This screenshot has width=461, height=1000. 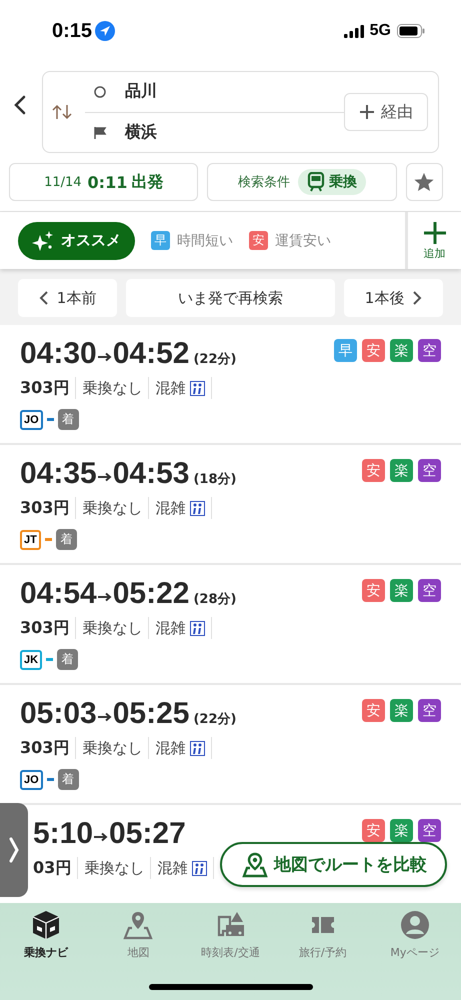 What do you see at coordinates (58, 594) in the screenshot?
I see `departure-time: 04:54` at bounding box center [58, 594].